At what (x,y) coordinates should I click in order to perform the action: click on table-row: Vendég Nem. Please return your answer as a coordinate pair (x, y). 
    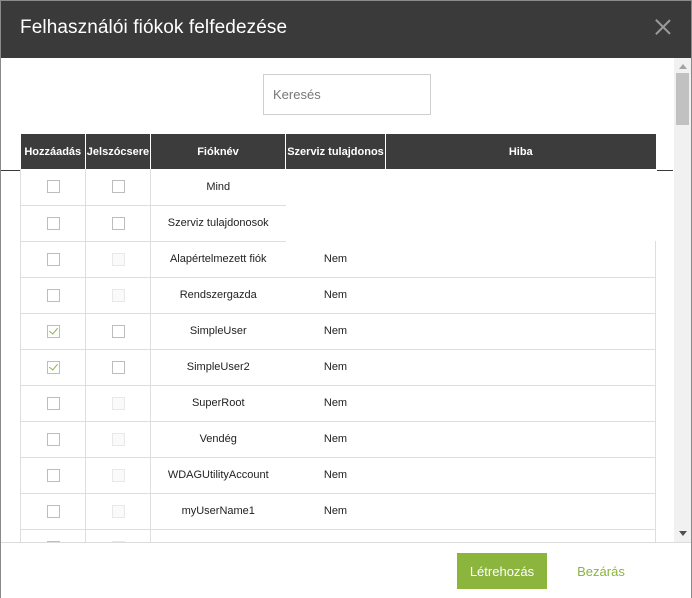
    Looking at the image, I should click on (338, 439).